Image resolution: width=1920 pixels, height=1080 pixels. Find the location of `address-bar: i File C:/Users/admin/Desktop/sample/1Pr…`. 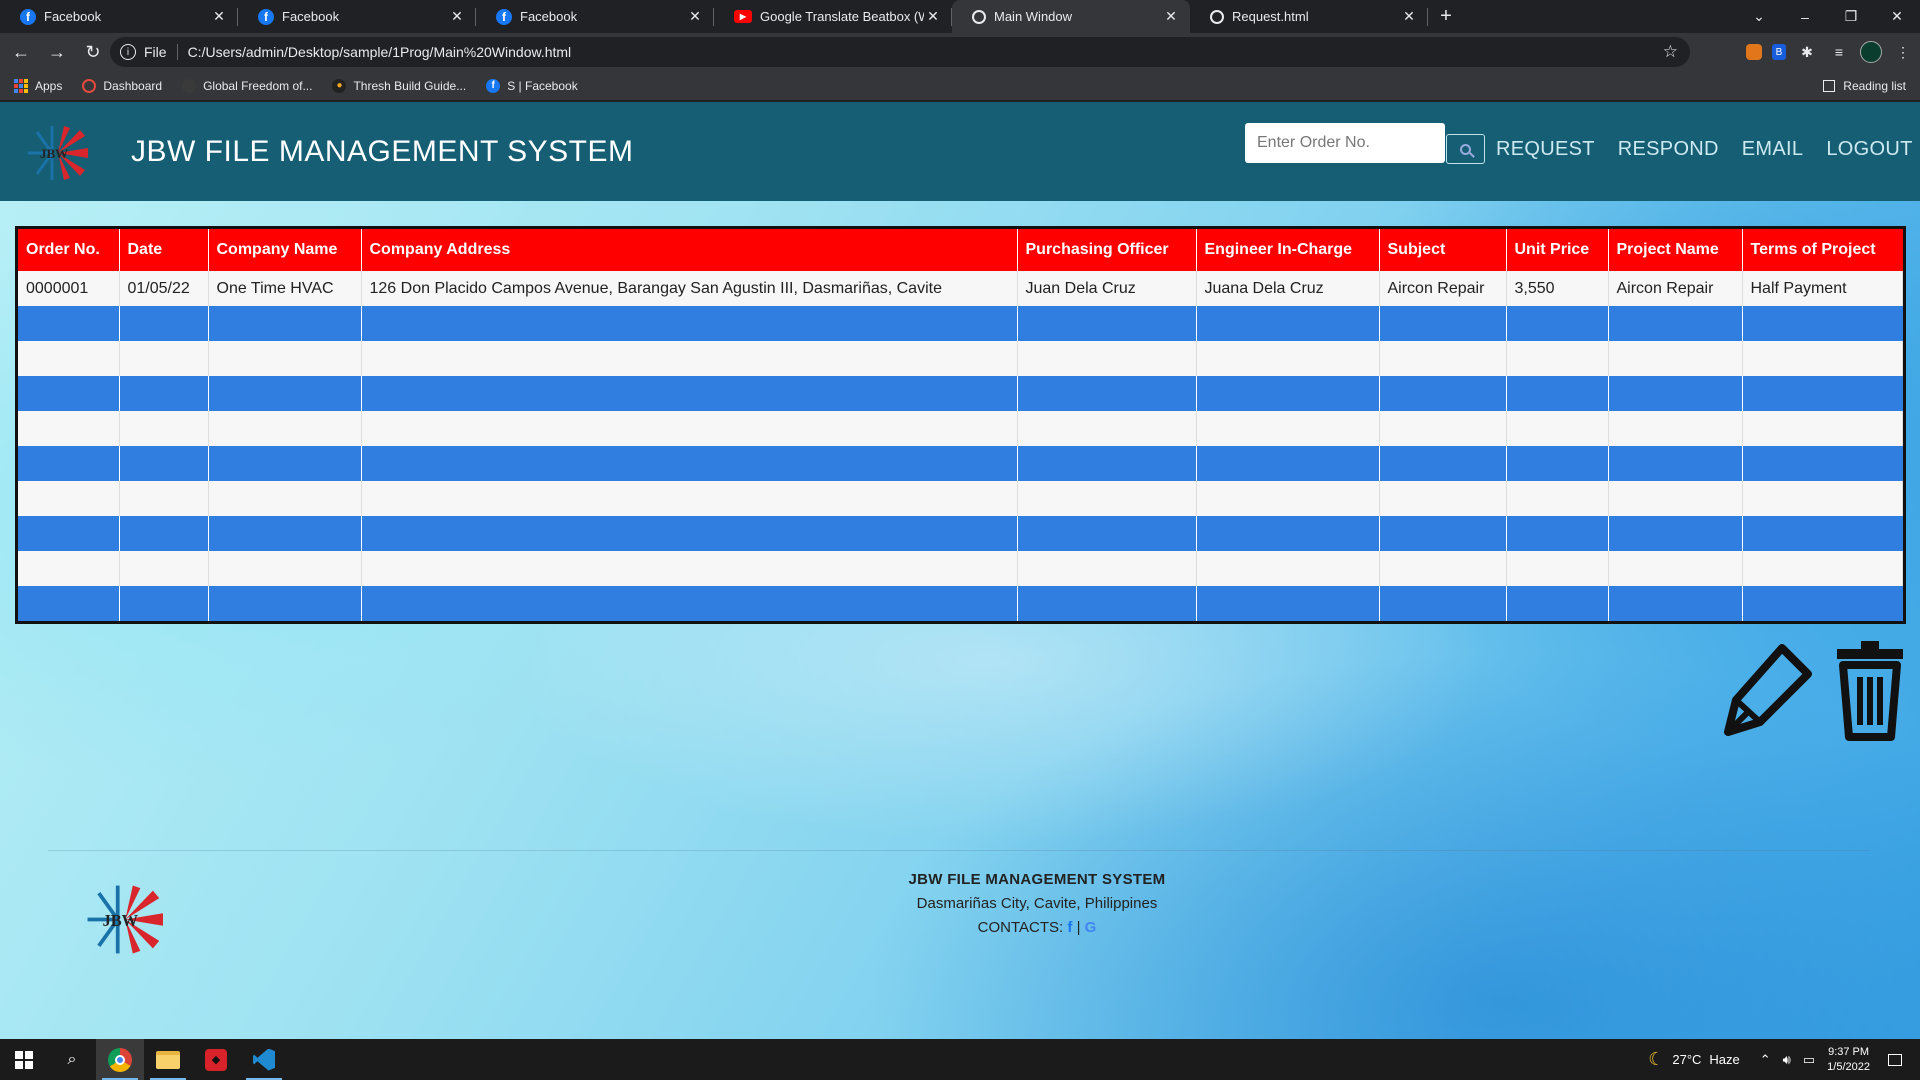

address-bar: i File C:/Users/admin/Desktop/sample/1Pr… is located at coordinates (900, 52).